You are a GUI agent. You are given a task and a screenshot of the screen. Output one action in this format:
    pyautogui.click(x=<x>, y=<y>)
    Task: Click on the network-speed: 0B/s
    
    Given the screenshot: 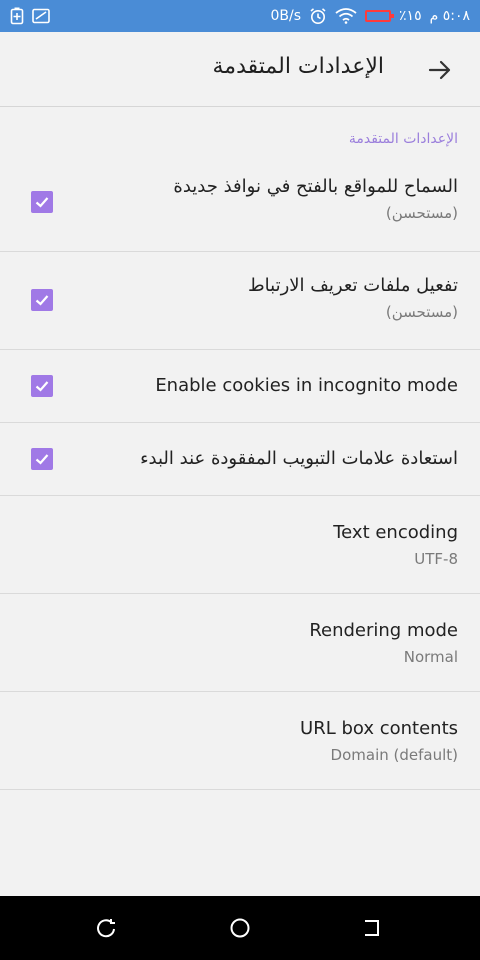 What is the action you would take?
    pyautogui.click(x=286, y=16)
    